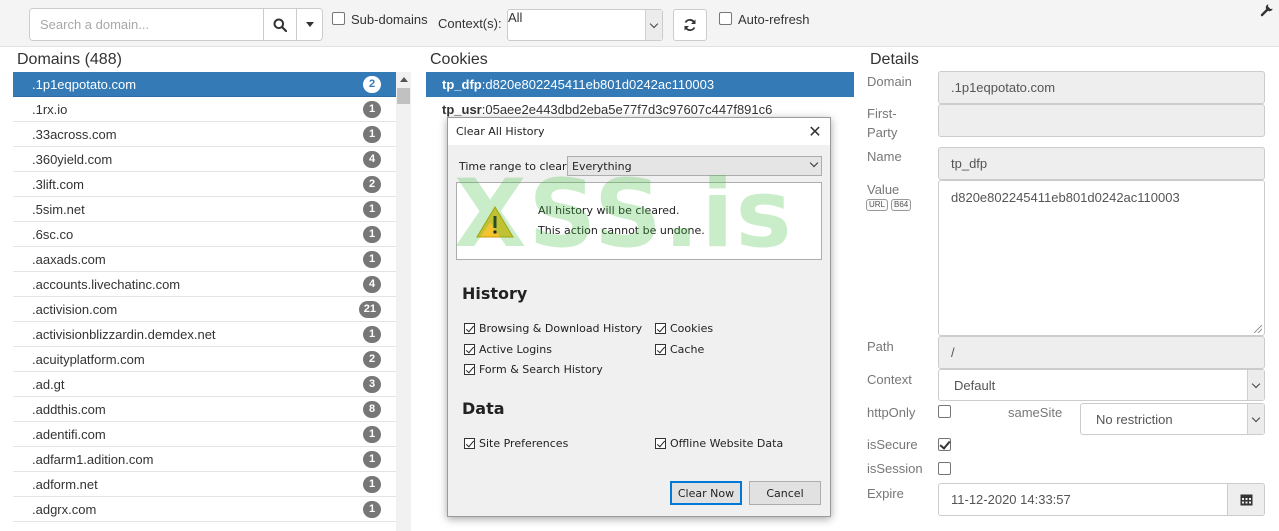 The image size is (1279, 531). What do you see at coordinates (204, 509) in the screenshot?
I see `domain-list-item: .adgrx.com 1` at bounding box center [204, 509].